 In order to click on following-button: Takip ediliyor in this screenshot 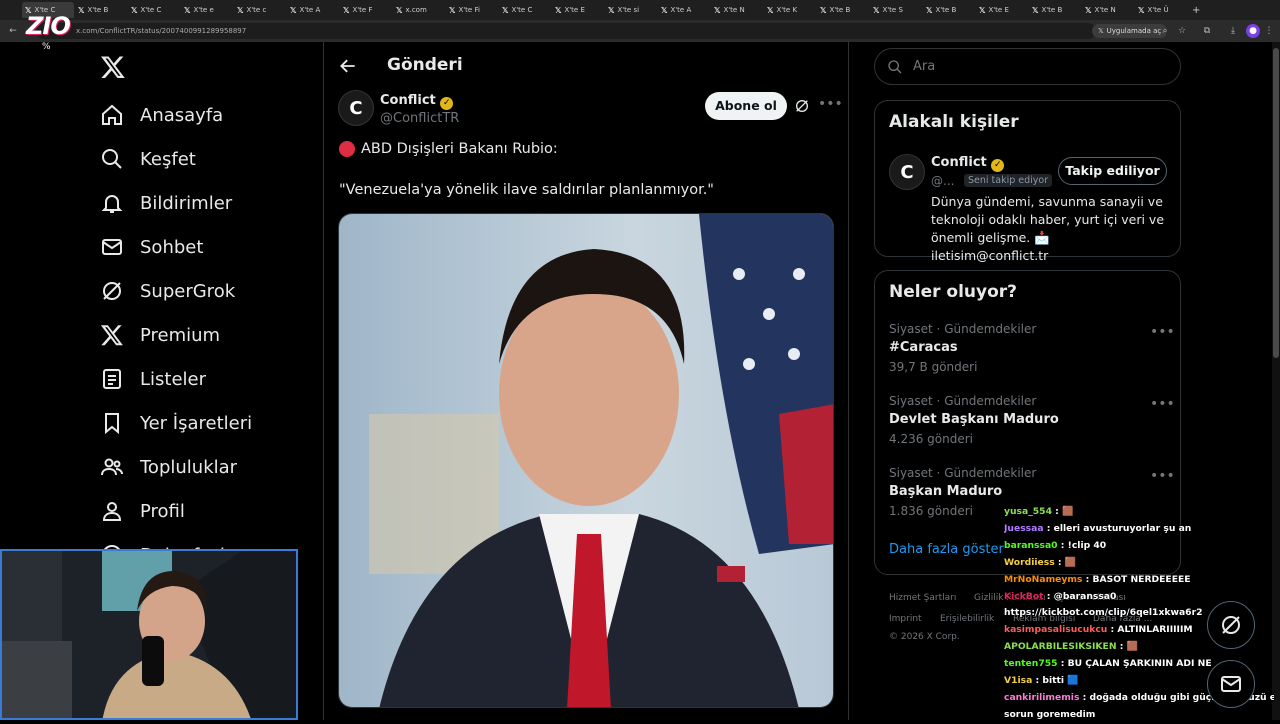, I will do `click(1112, 171)`.